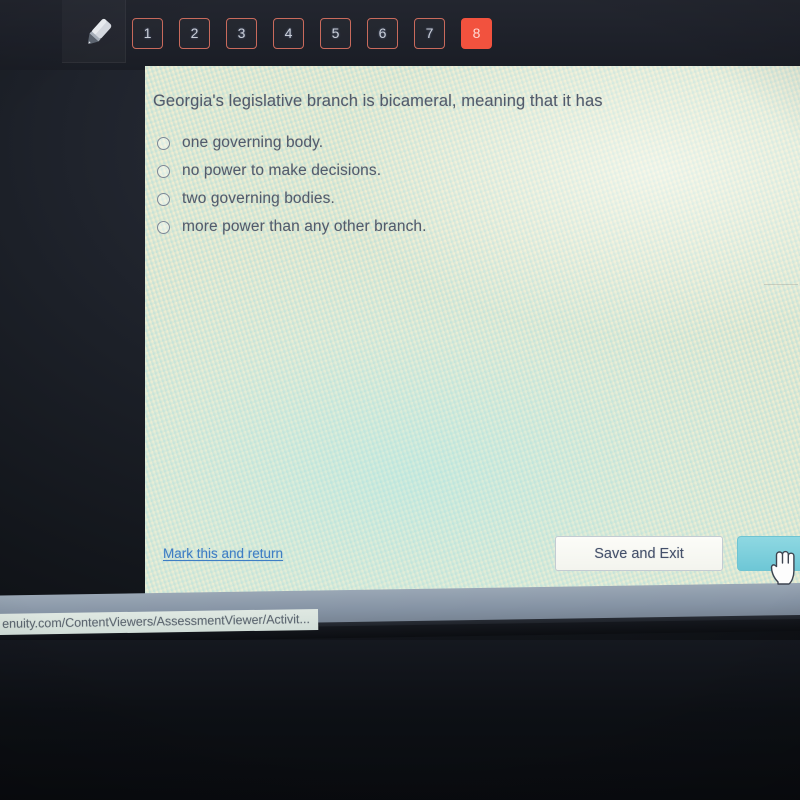  I want to click on question-toolbar: 1 2 3 4 5 6 7 8, so click(400, 34).